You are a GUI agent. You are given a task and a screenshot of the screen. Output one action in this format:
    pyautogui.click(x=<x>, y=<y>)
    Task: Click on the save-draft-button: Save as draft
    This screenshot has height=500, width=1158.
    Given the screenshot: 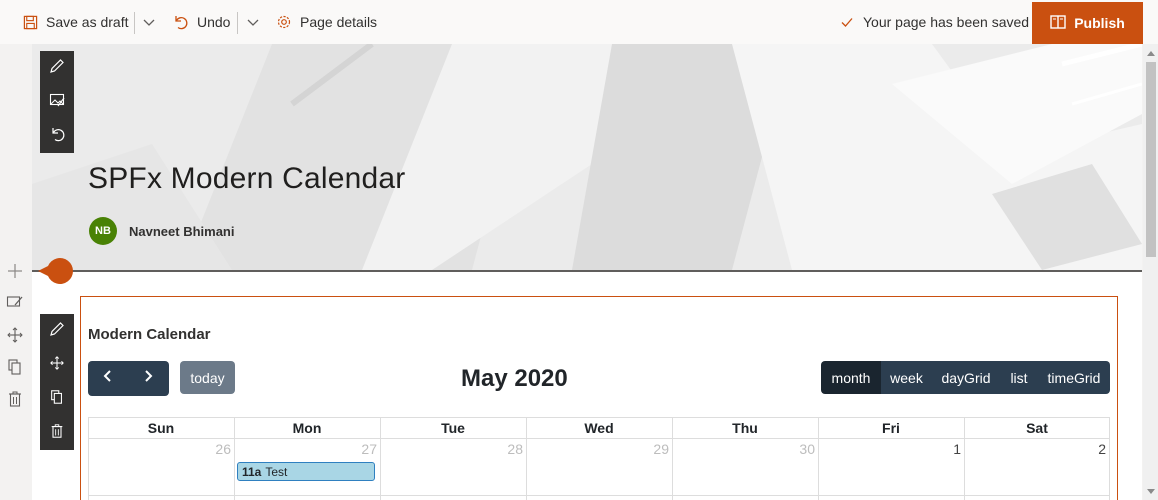 What is the action you would take?
    pyautogui.click(x=76, y=22)
    